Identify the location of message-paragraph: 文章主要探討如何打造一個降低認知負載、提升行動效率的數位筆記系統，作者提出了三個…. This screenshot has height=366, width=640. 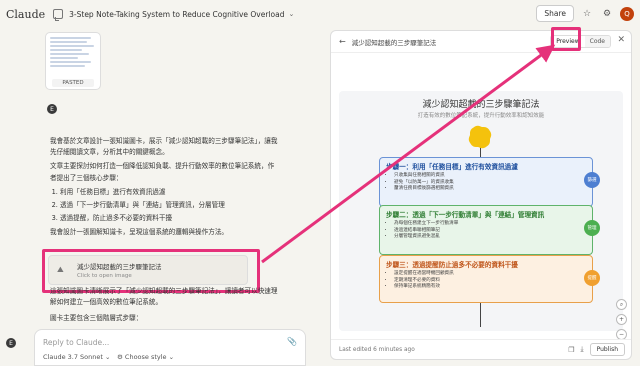
(162, 172).